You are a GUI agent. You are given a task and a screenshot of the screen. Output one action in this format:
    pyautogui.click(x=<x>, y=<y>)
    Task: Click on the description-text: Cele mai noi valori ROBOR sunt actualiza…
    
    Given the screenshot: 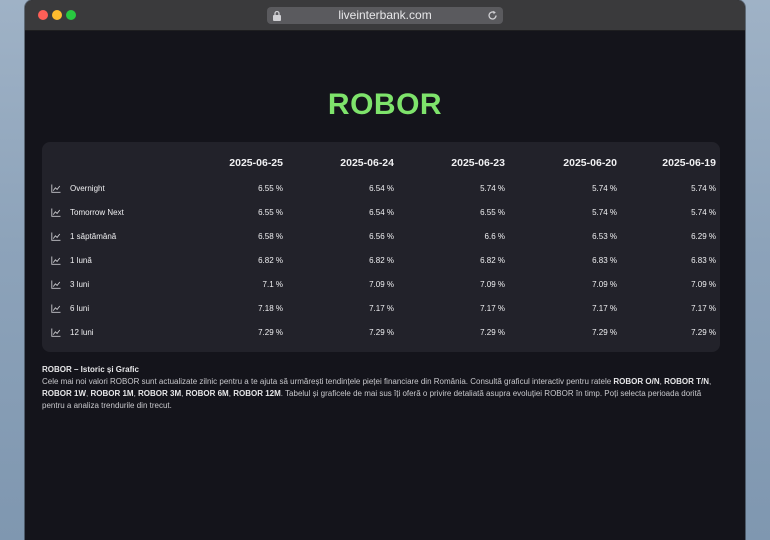 What is the action you would take?
    pyautogui.click(x=377, y=393)
    